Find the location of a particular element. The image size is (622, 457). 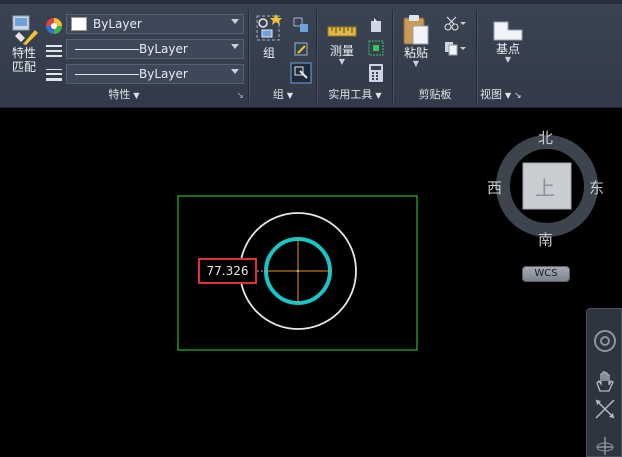

dimension-input-box: 77.326 is located at coordinates (227, 271).